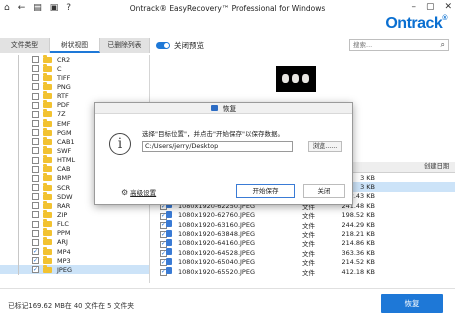  I want to click on start-save-button: 开始保存, so click(265, 191).